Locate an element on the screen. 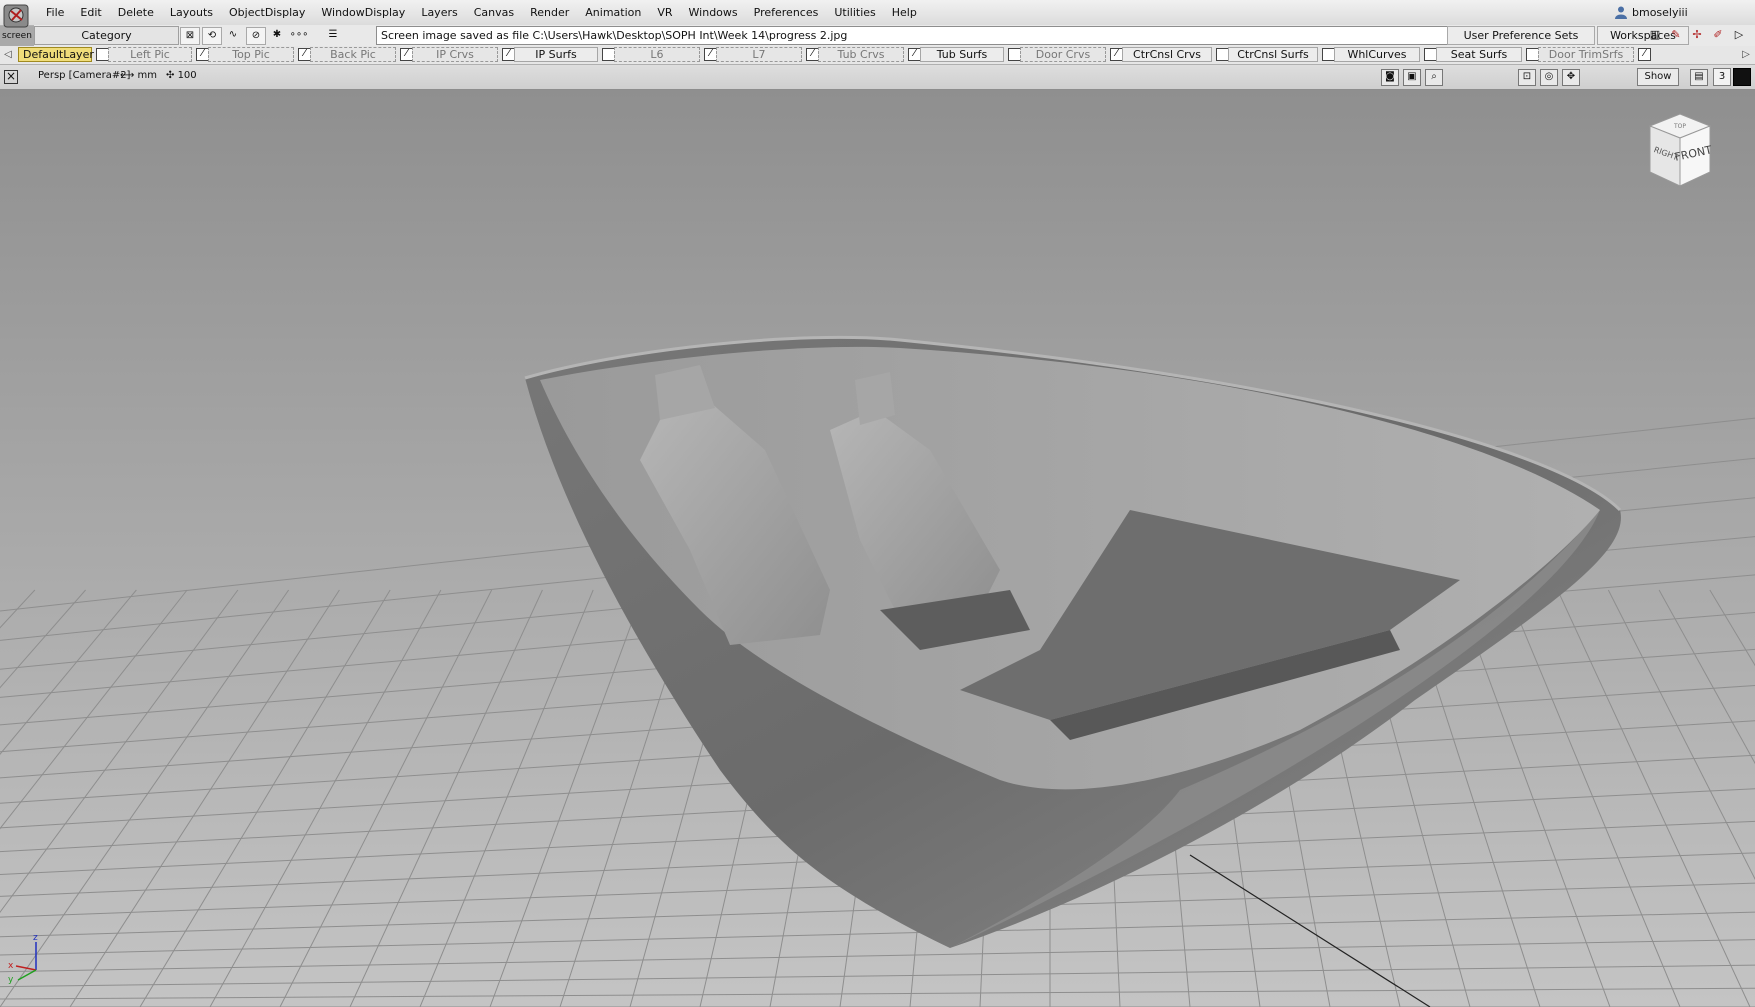  snap-grid-icon: ✱ is located at coordinates (277, 35).